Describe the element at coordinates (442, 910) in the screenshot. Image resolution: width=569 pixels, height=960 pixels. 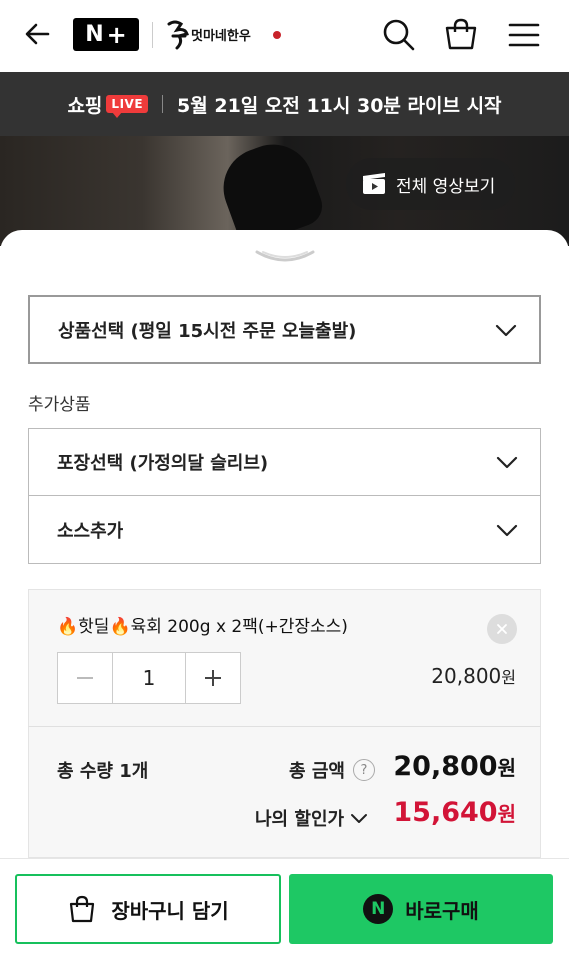
I see `buy-now-label: 바로구매` at that location.